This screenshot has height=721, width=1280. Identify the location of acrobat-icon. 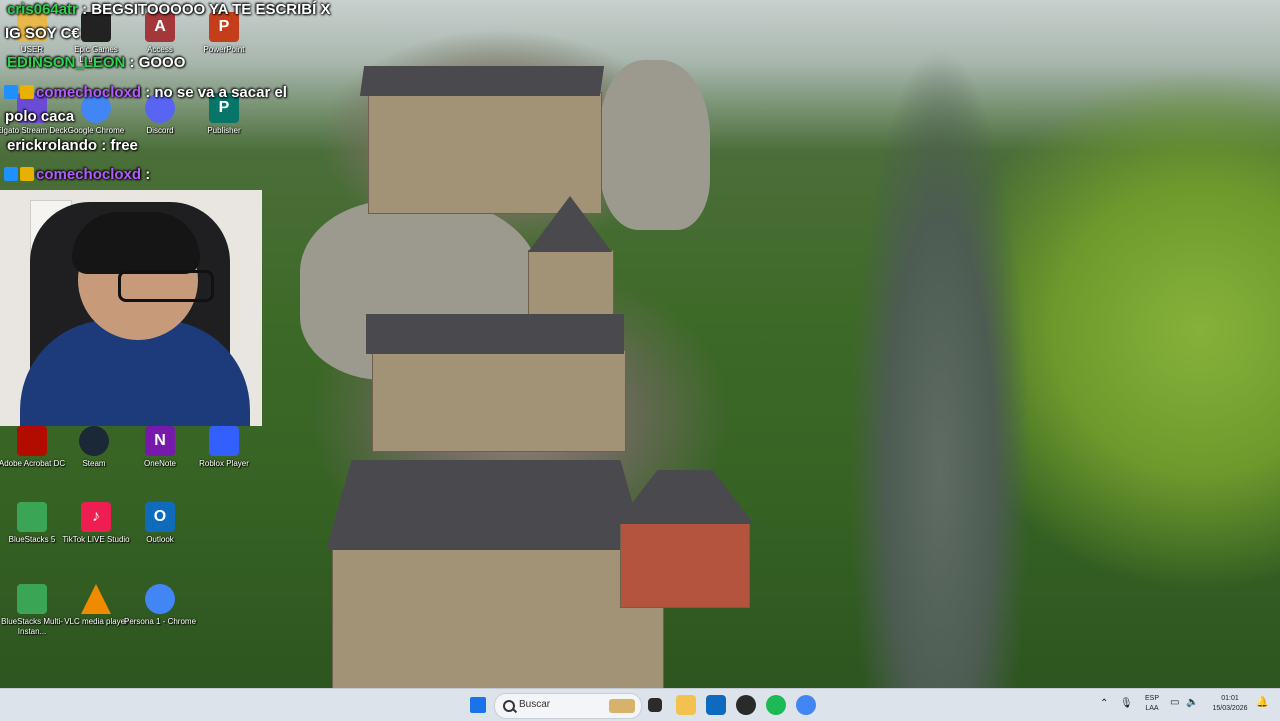
(32, 441).